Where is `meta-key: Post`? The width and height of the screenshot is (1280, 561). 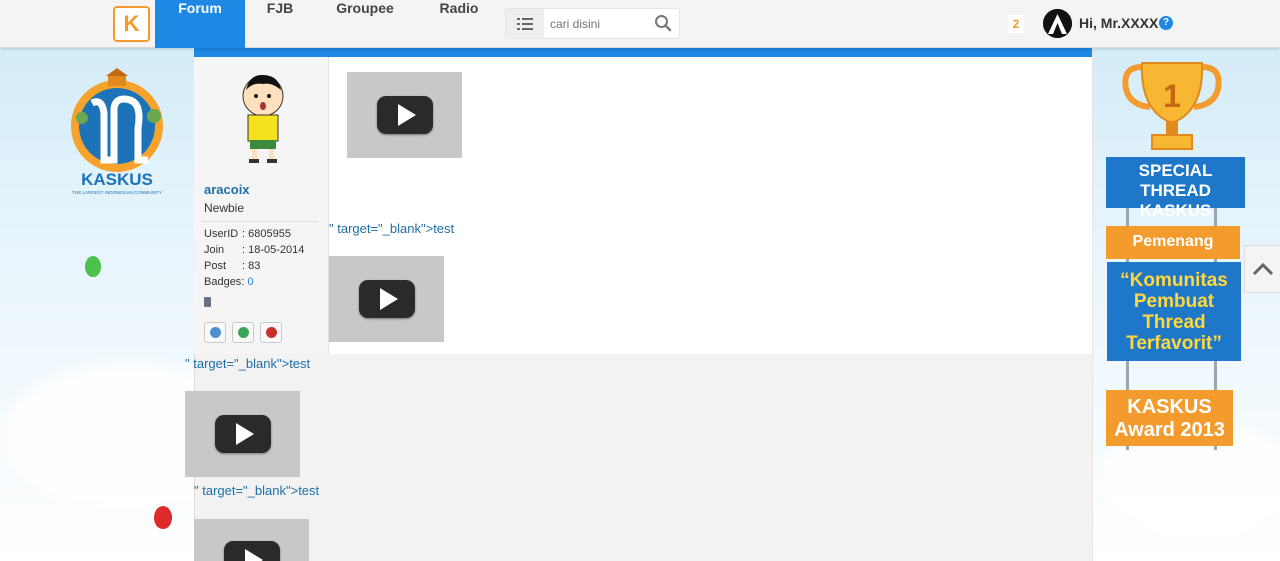
meta-key: Post is located at coordinates (215, 266).